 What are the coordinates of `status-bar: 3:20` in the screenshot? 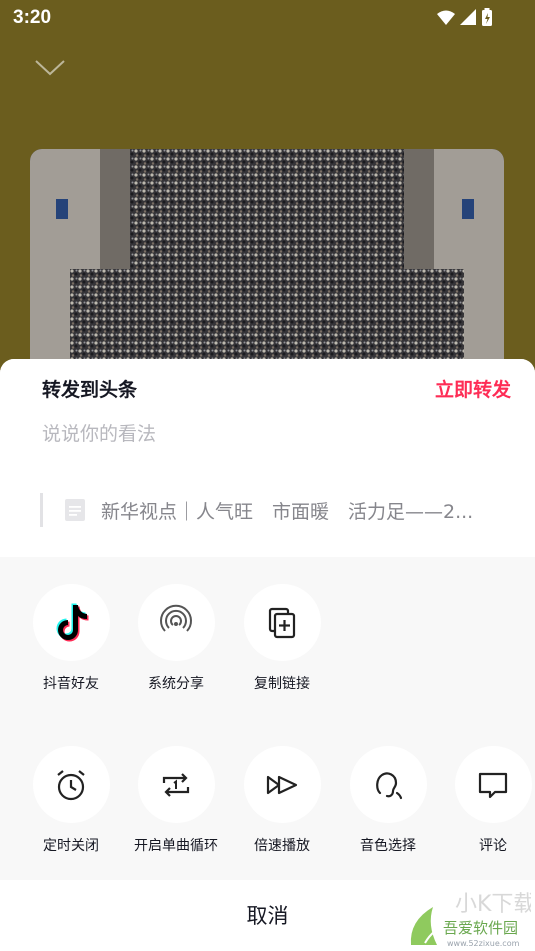 It's located at (267, 18).